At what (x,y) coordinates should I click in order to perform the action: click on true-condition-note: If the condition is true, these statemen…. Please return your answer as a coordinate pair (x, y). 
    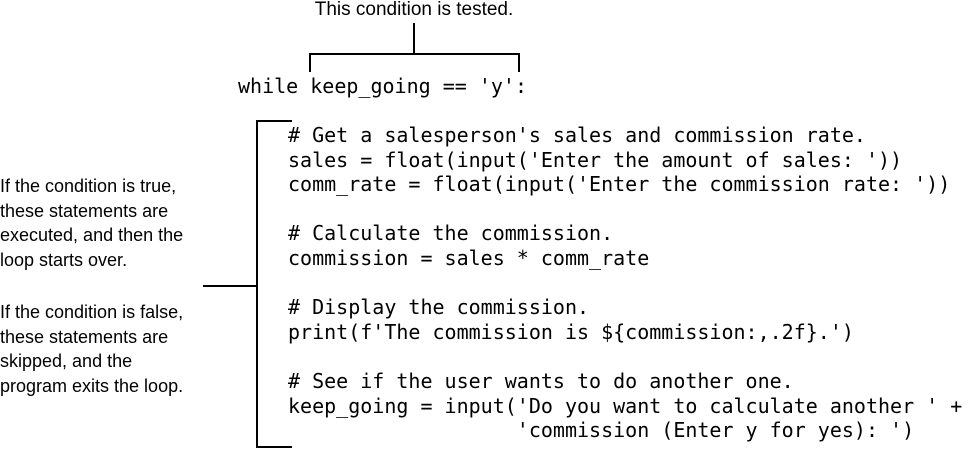
    Looking at the image, I should click on (92, 223).